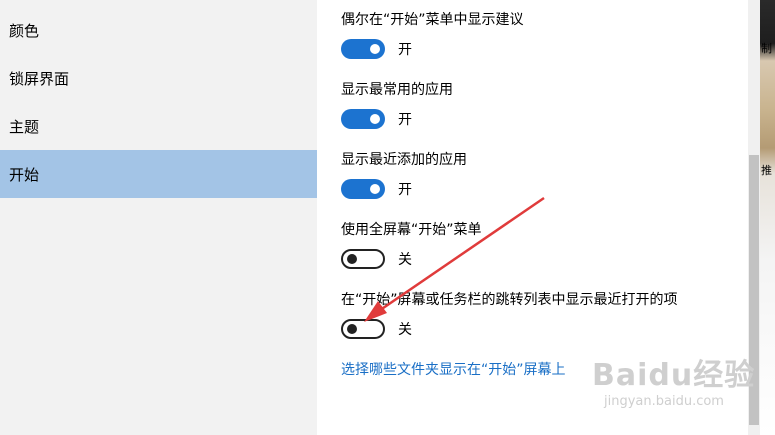 The image size is (775, 435). Describe the element at coordinates (457, 257) in the screenshot. I see `arrow-shaft` at that location.